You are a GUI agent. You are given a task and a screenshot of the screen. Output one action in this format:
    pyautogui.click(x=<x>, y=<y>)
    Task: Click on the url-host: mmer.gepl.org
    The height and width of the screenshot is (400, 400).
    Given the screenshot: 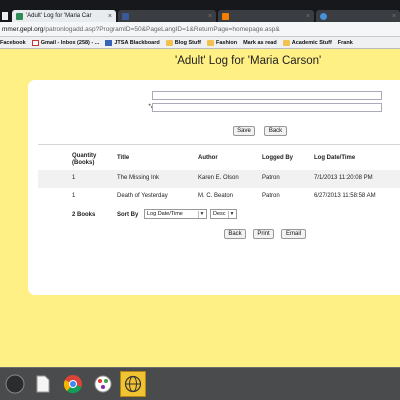 What is the action you would take?
    pyautogui.click(x=23, y=29)
    